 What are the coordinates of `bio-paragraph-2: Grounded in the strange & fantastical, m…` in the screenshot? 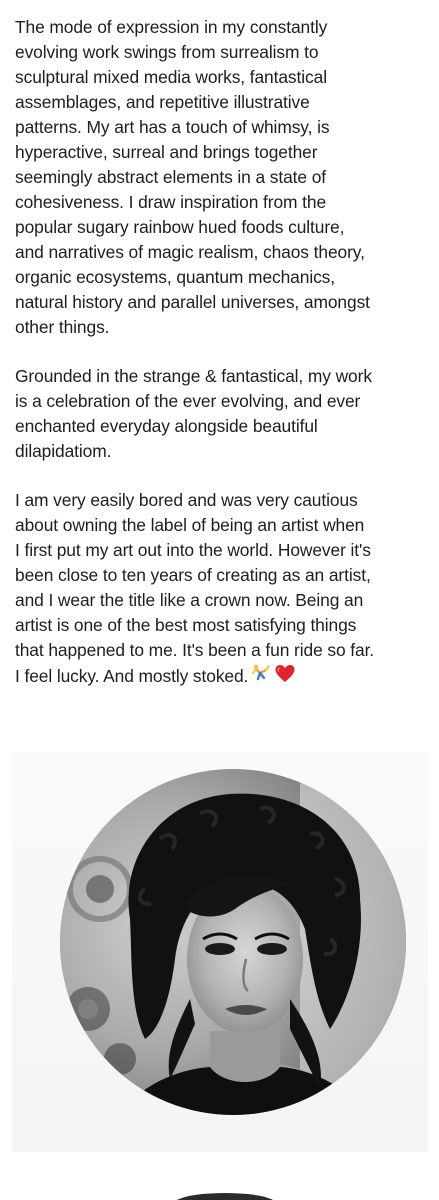 It's located at (193, 413).